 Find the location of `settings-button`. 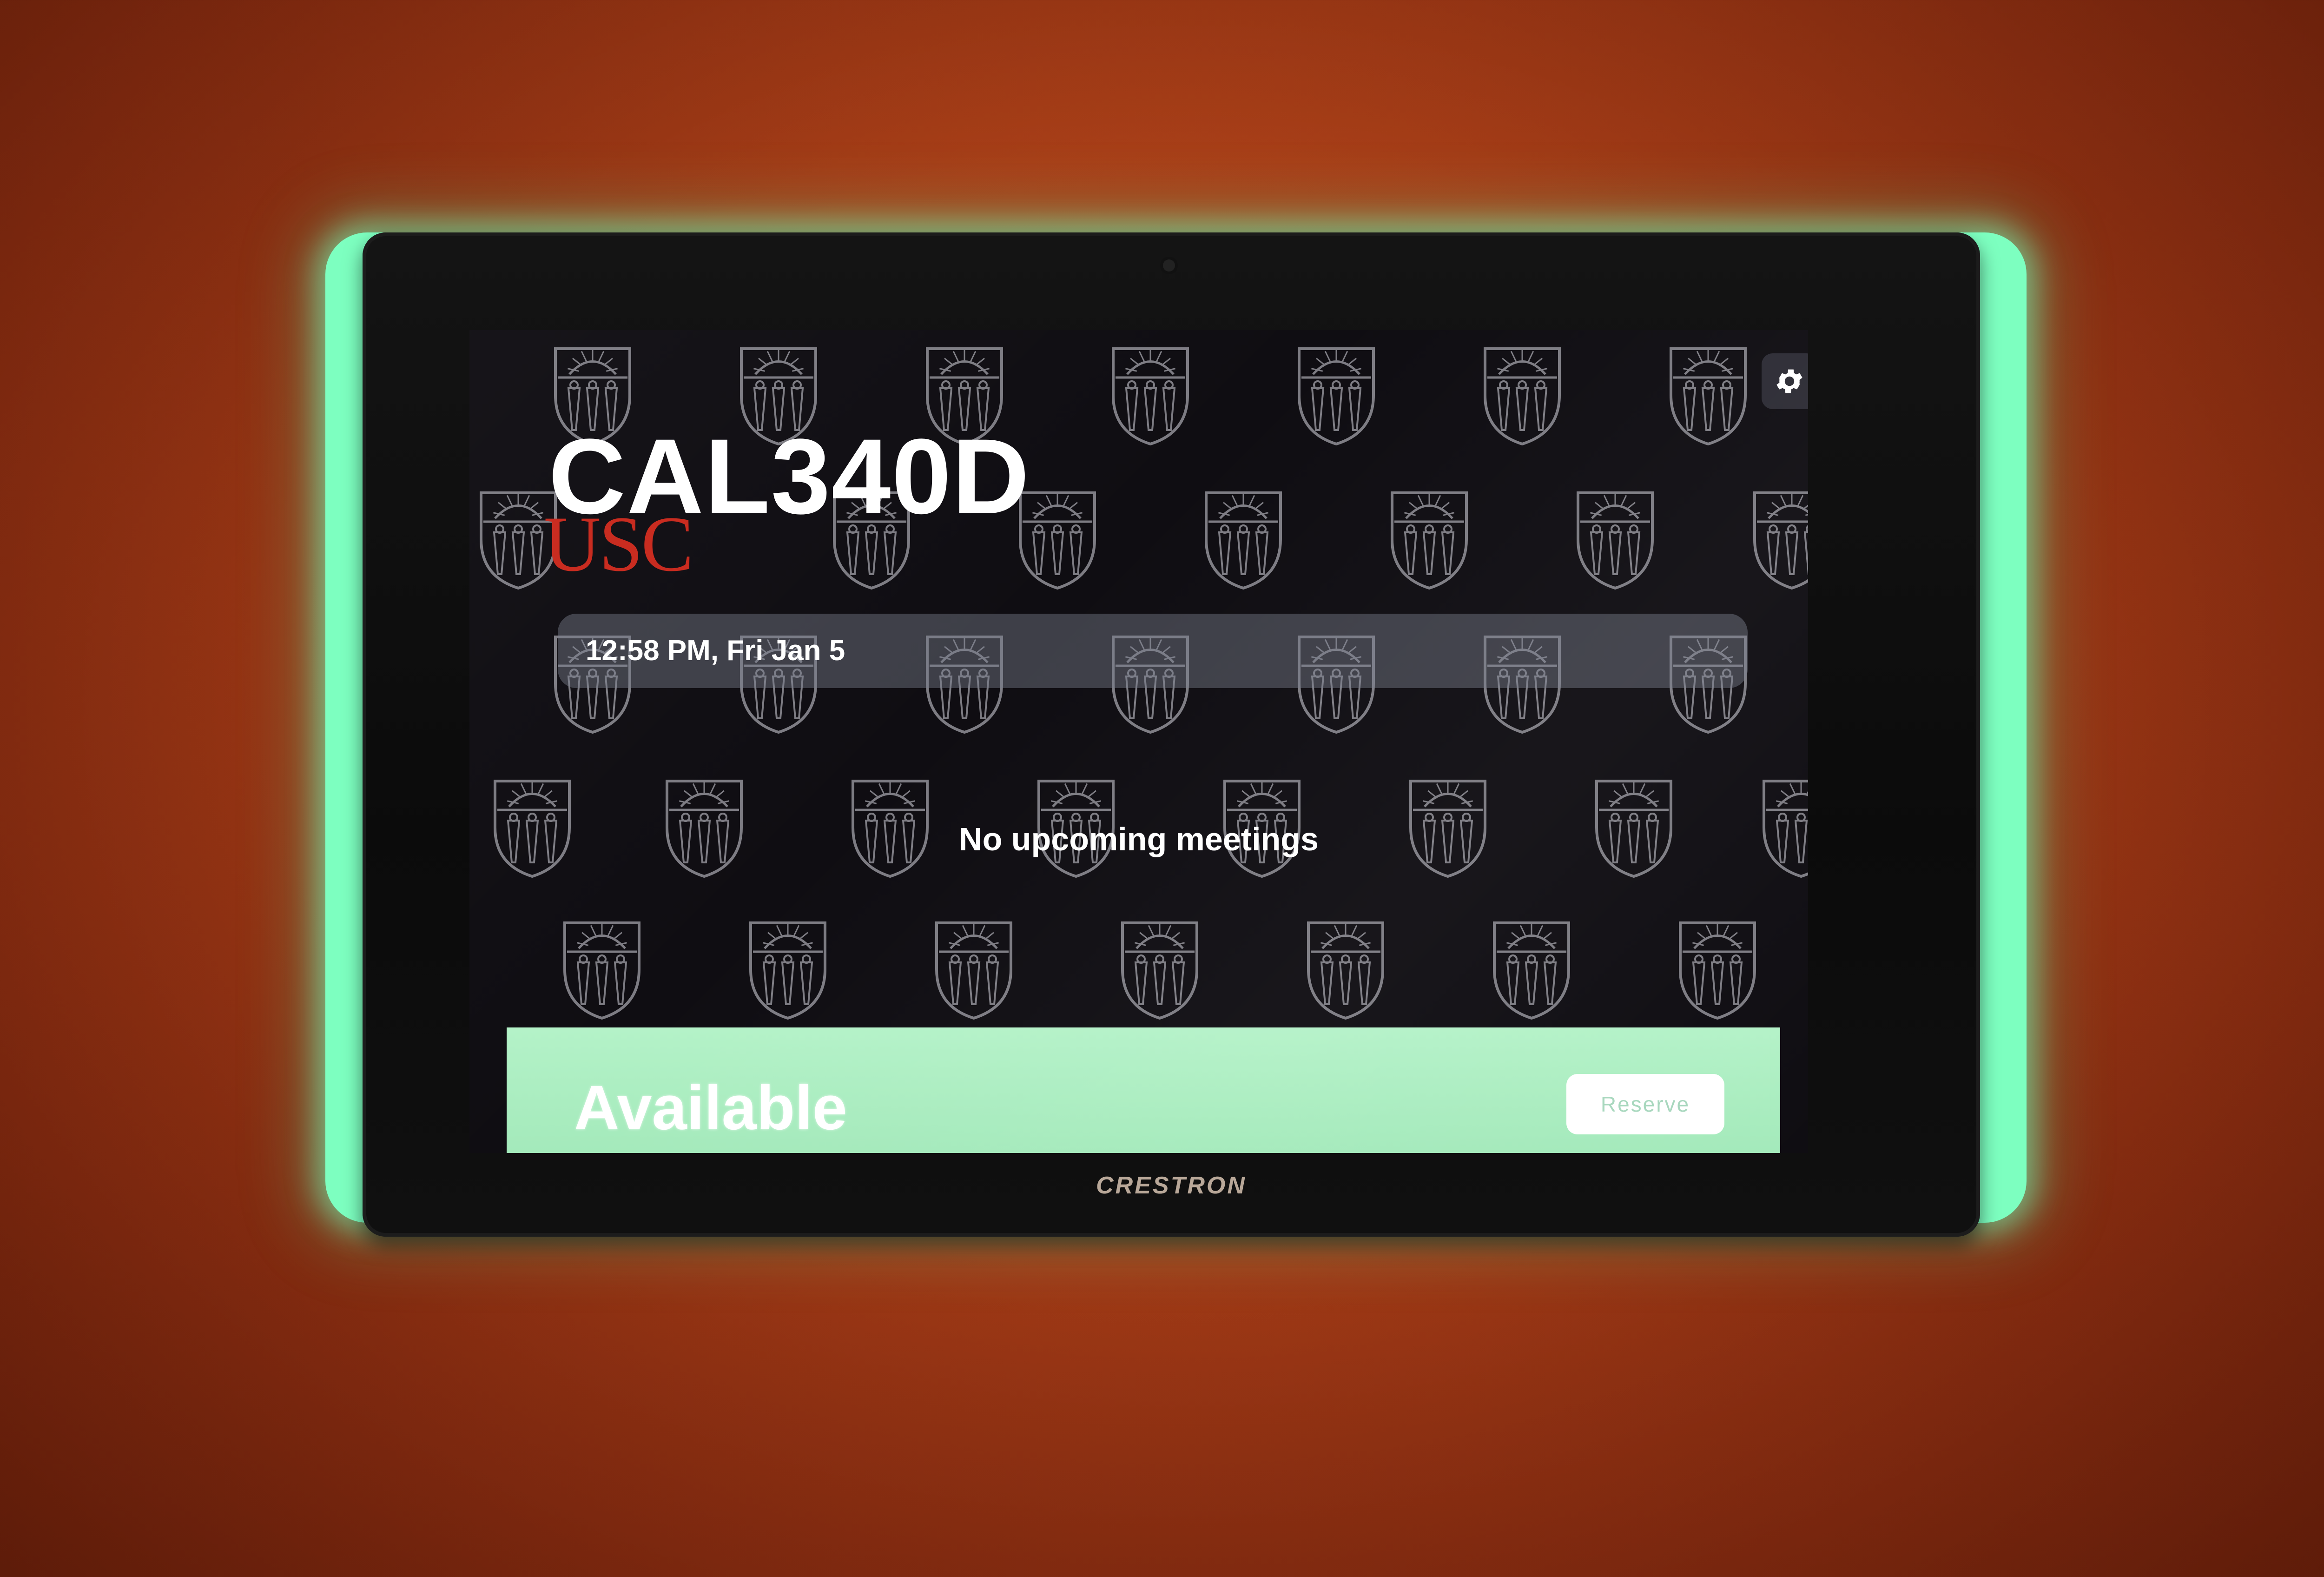

settings-button is located at coordinates (1785, 381).